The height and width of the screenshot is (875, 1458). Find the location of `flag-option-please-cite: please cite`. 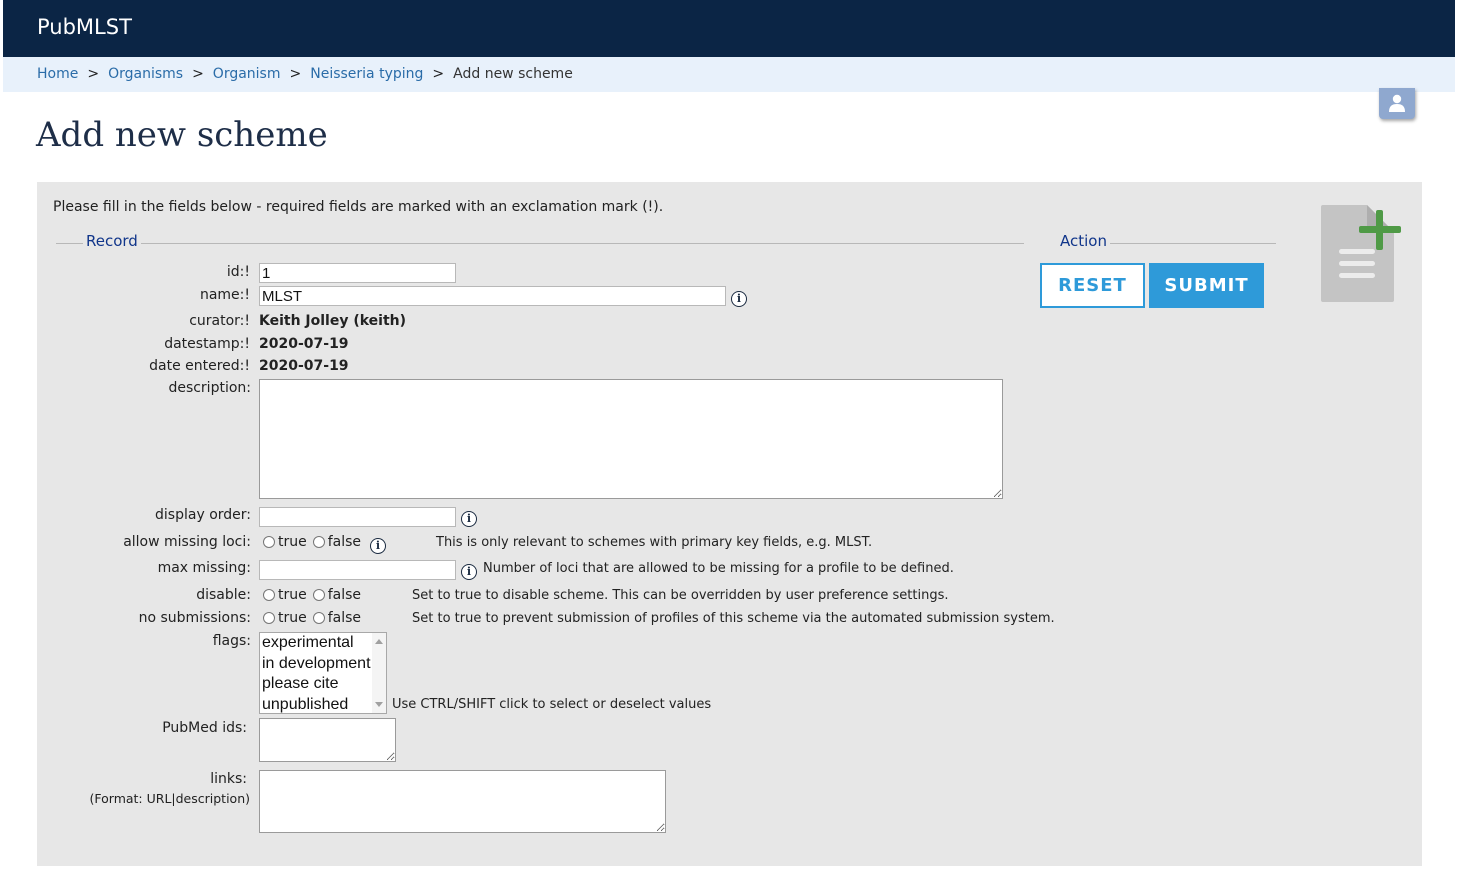

flag-option-please-cite: please cite is located at coordinates (323, 684).